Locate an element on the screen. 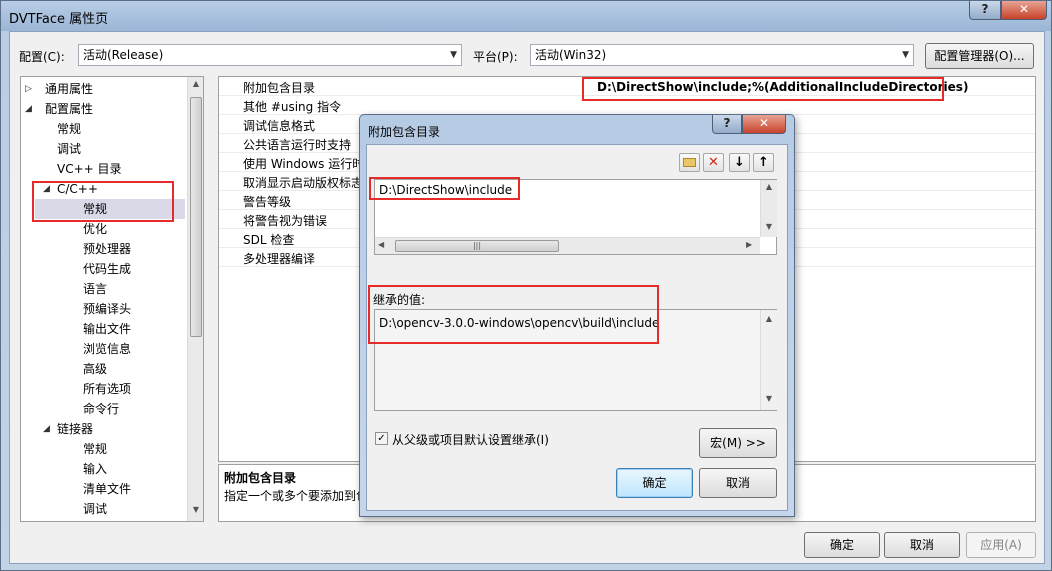  tree-item: 命令行 is located at coordinates (103, 409).